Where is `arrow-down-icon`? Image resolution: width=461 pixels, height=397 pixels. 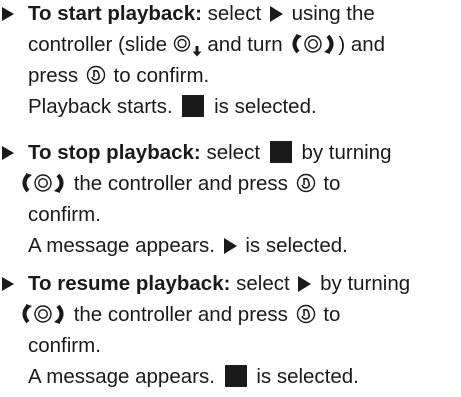
arrow-down-icon is located at coordinates (197, 47).